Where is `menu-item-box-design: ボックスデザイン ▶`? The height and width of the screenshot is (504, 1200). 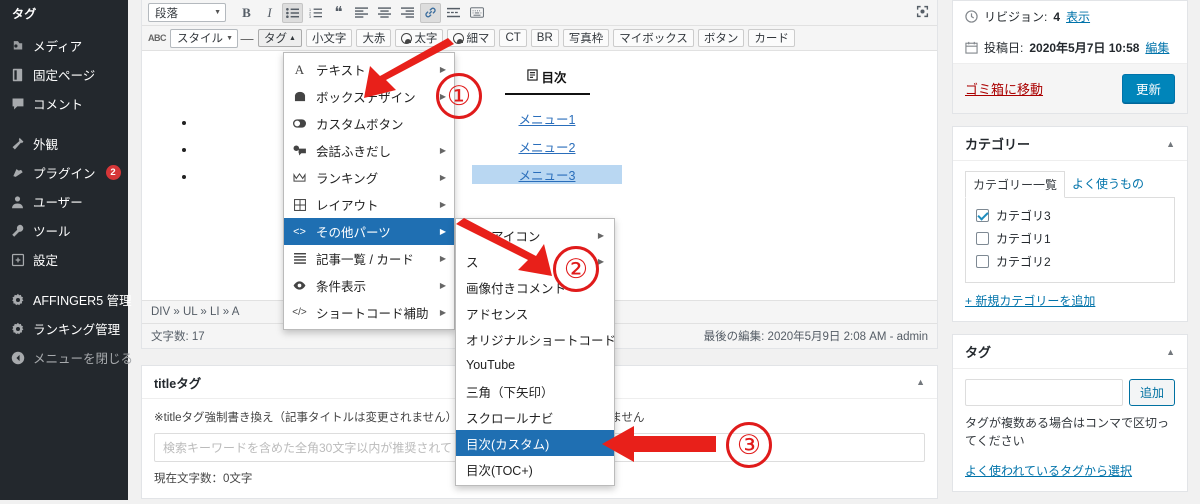
menu-item-box-design: ボックスデザイン ▶ is located at coordinates (369, 96).